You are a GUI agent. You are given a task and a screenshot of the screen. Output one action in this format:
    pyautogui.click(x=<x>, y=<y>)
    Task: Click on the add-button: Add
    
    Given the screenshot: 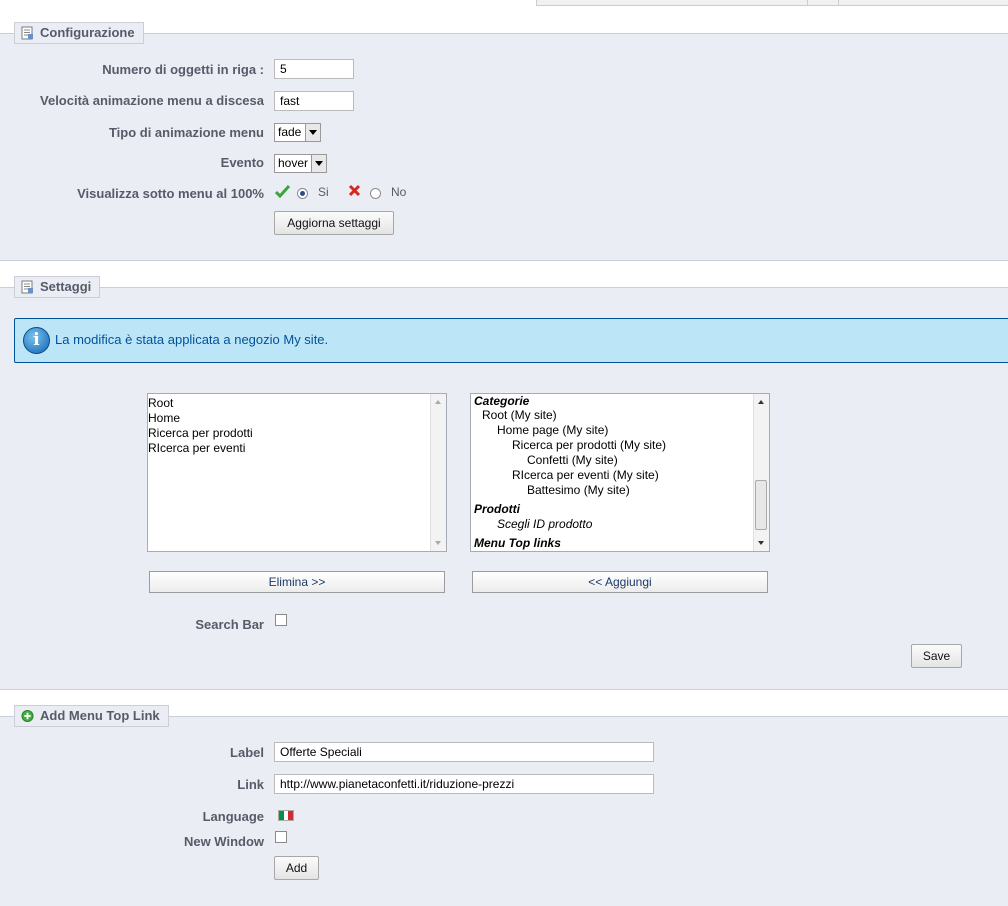 What is the action you would take?
    pyautogui.click(x=296, y=868)
    